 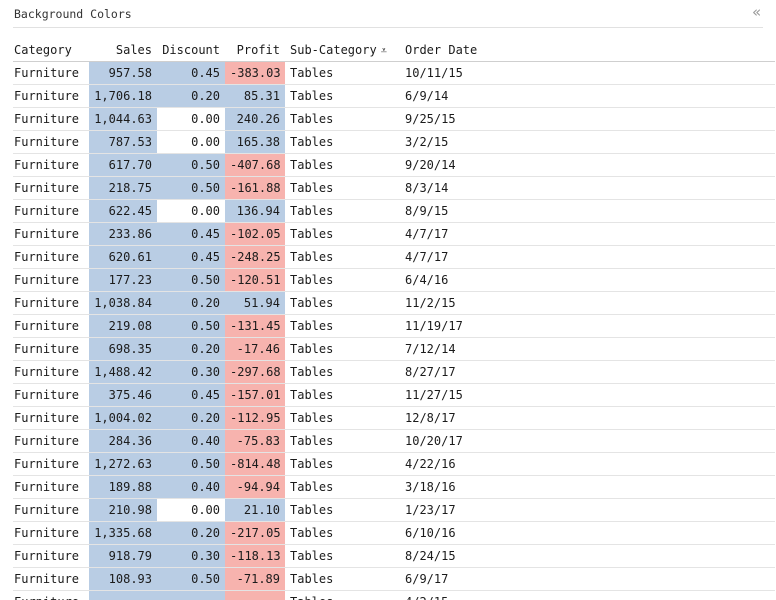 What do you see at coordinates (123, 395) in the screenshot?
I see `cell-sales: 375.46` at bounding box center [123, 395].